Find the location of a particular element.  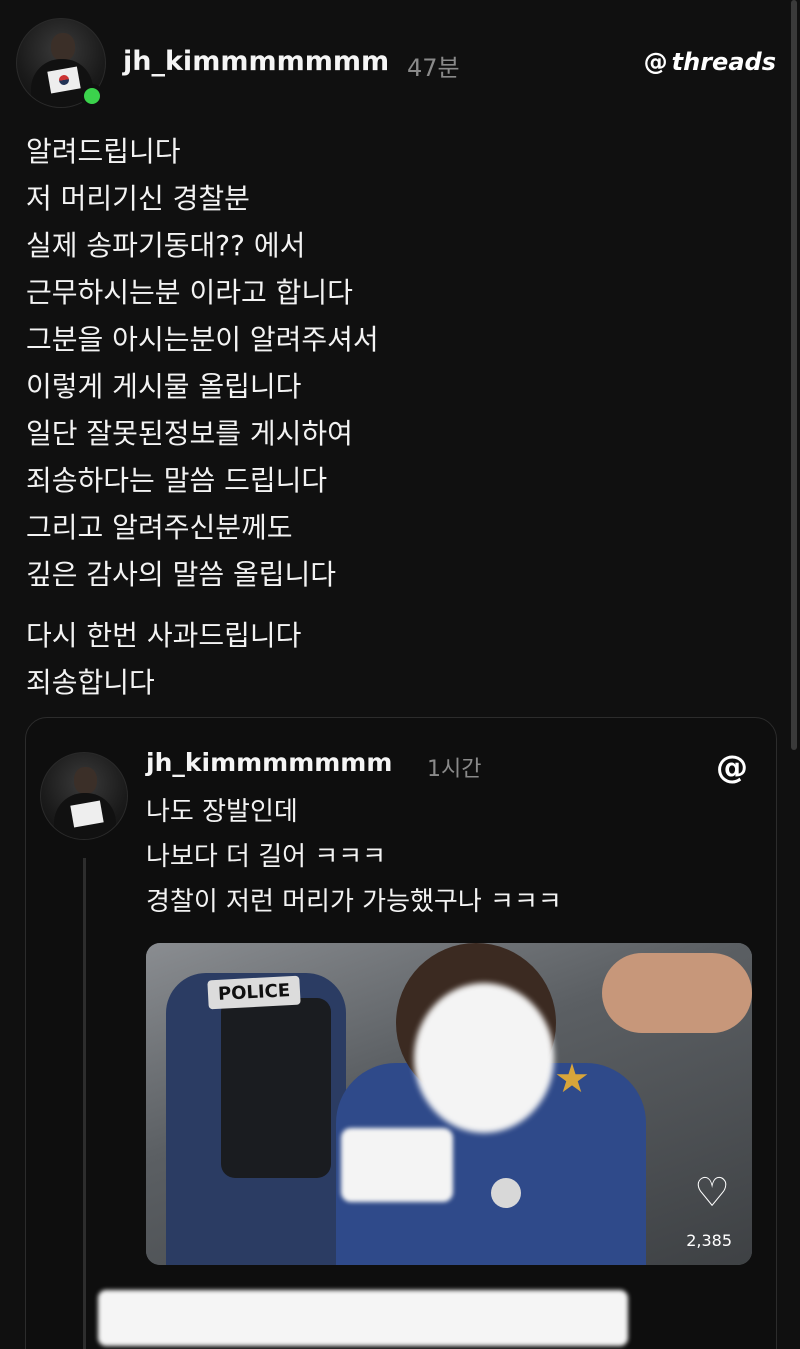

post-line: 그리고 알려주신분께도 is located at coordinates (159, 527).